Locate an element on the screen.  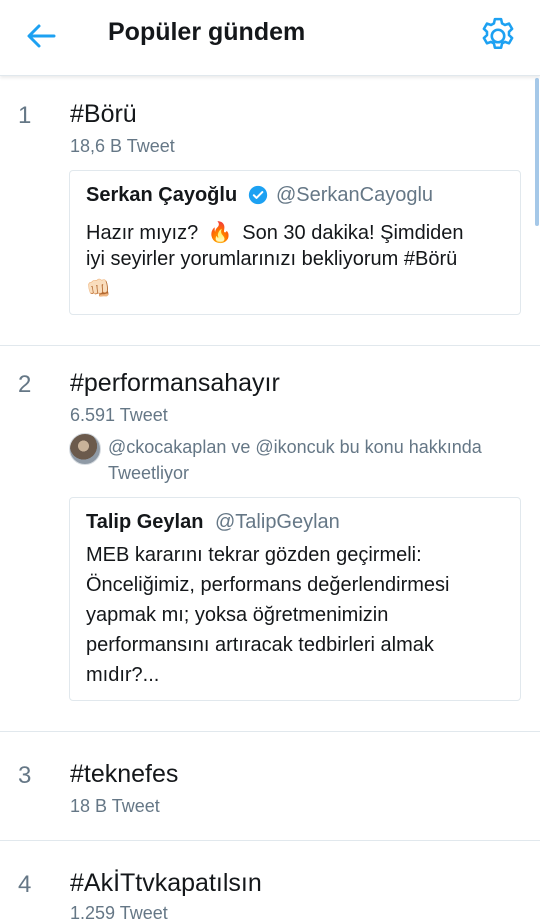
trend-rank: 1 is located at coordinates (25, 115).